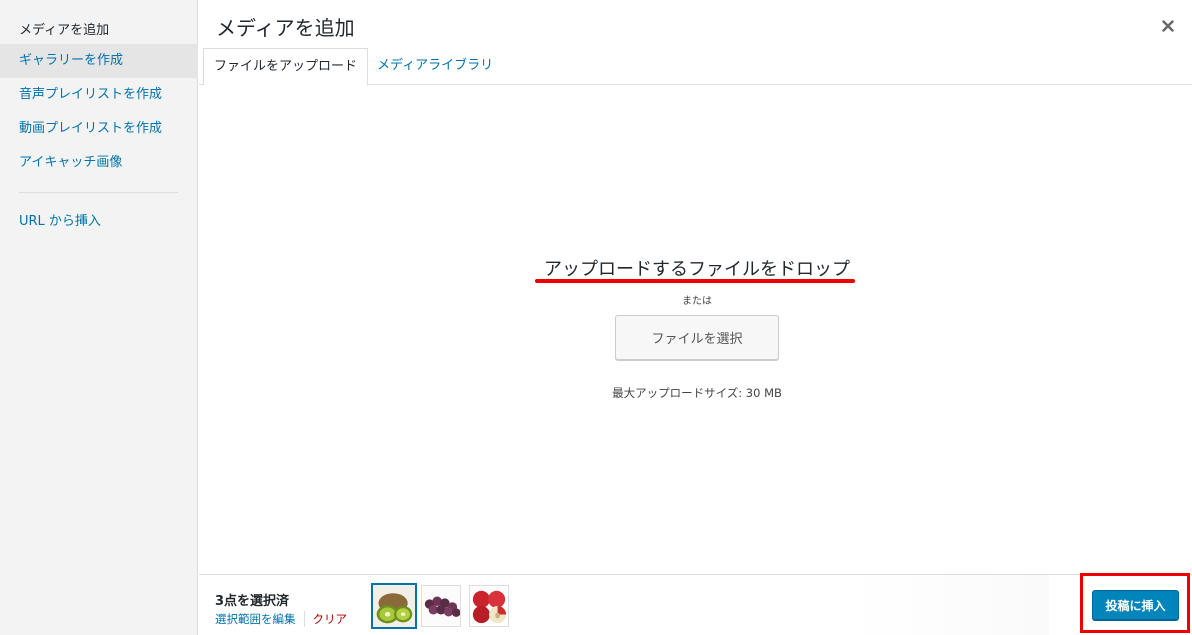  Describe the element at coordinates (99, 222) in the screenshot. I see `sidebar-item-insert-from-url: URL から挿入` at that location.